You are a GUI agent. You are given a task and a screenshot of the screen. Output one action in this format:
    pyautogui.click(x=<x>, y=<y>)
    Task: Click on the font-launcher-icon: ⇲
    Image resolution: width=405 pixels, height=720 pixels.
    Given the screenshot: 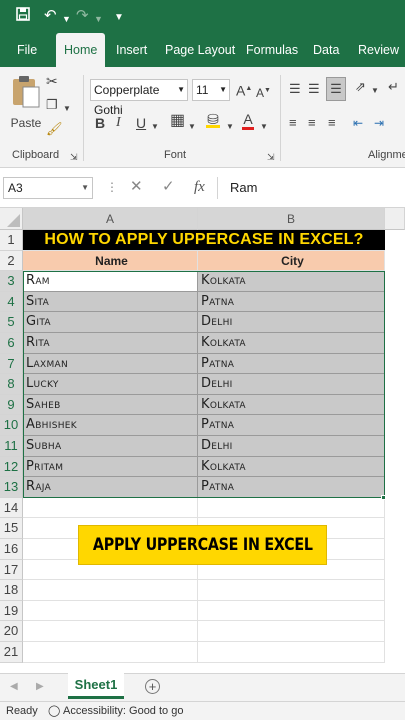 What is the action you would take?
    pyautogui.click(x=271, y=157)
    